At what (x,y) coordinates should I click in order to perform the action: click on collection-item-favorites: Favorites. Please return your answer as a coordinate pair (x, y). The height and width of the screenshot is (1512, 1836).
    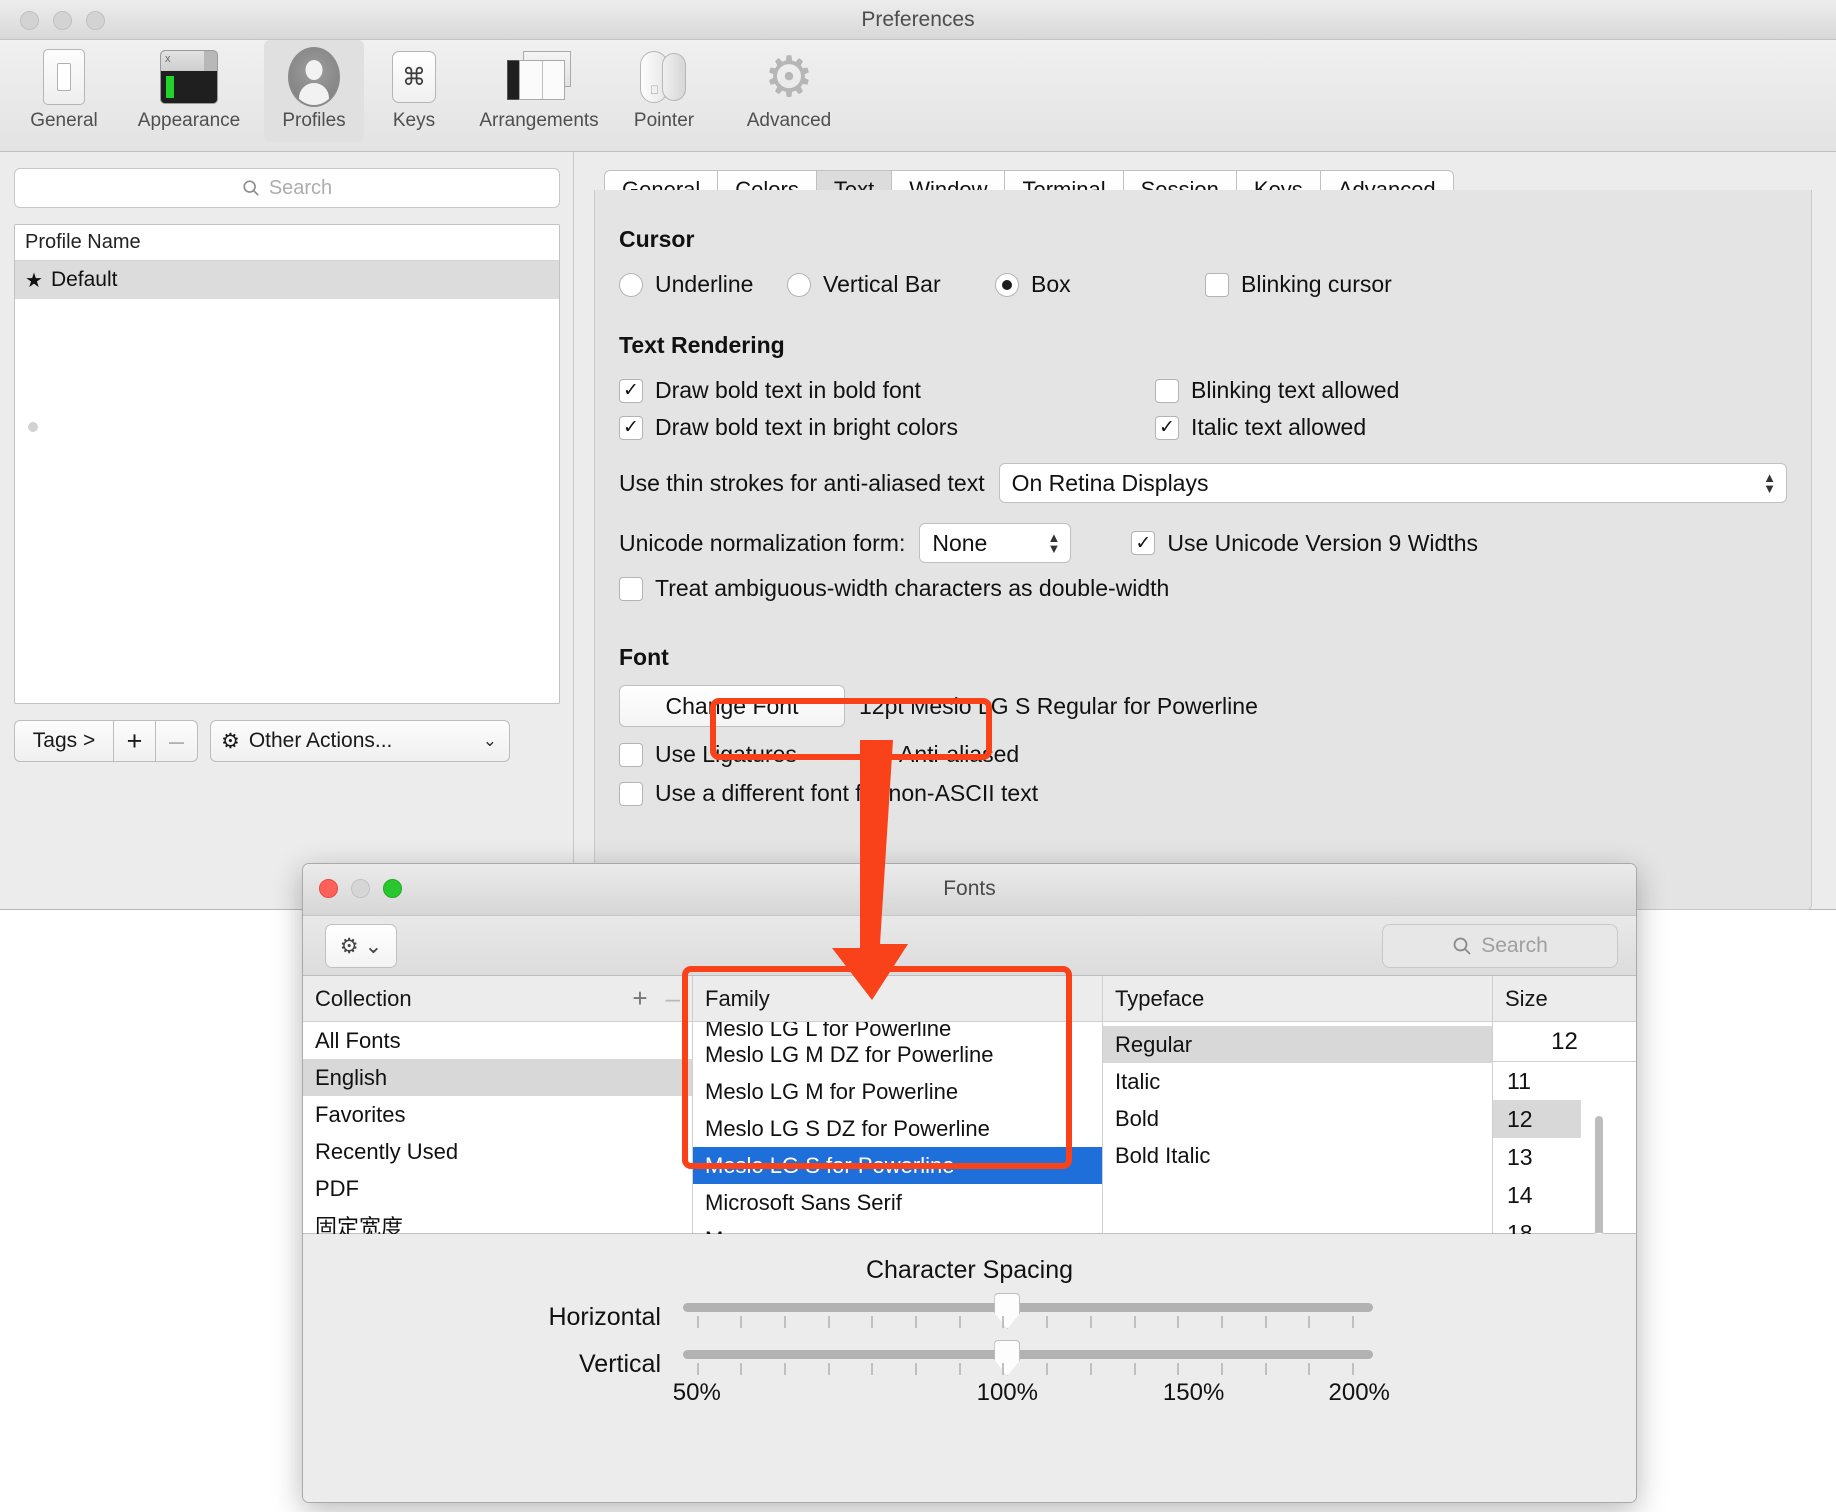
    Looking at the image, I should click on (497, 1114).